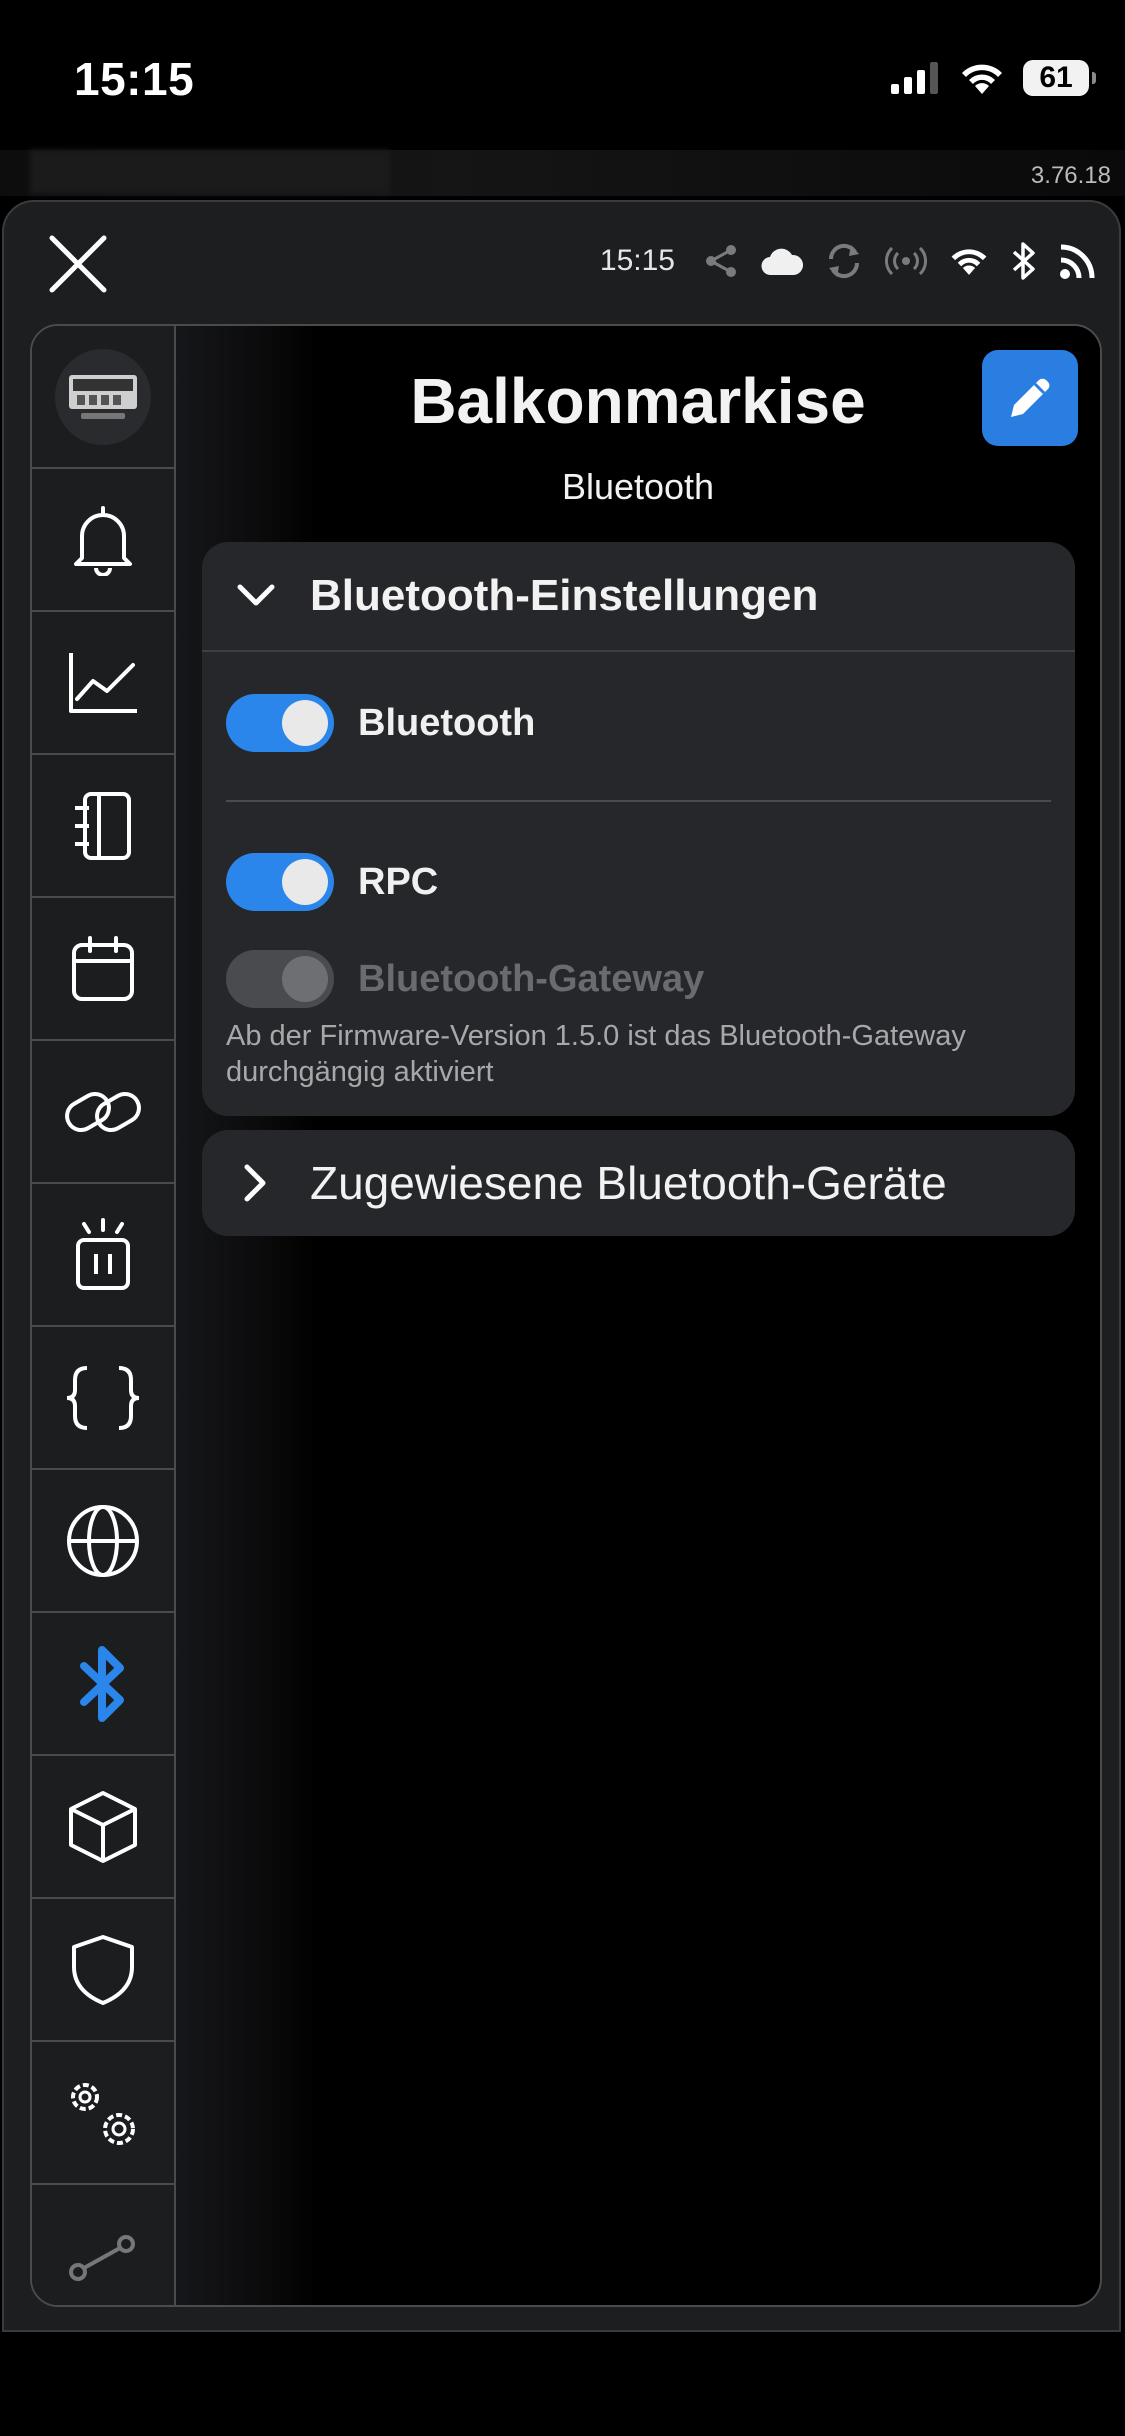 This screenshot has height=2436, width=1125. I want to click on sidebar-item-actions, so click(103, 1112).